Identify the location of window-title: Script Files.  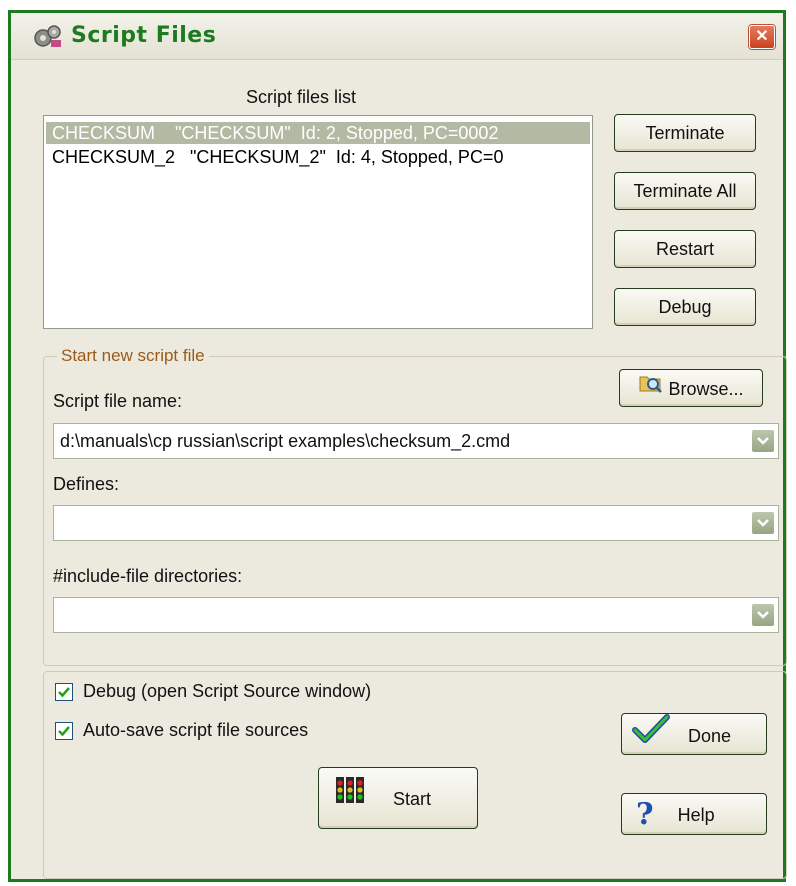
(144, 35).